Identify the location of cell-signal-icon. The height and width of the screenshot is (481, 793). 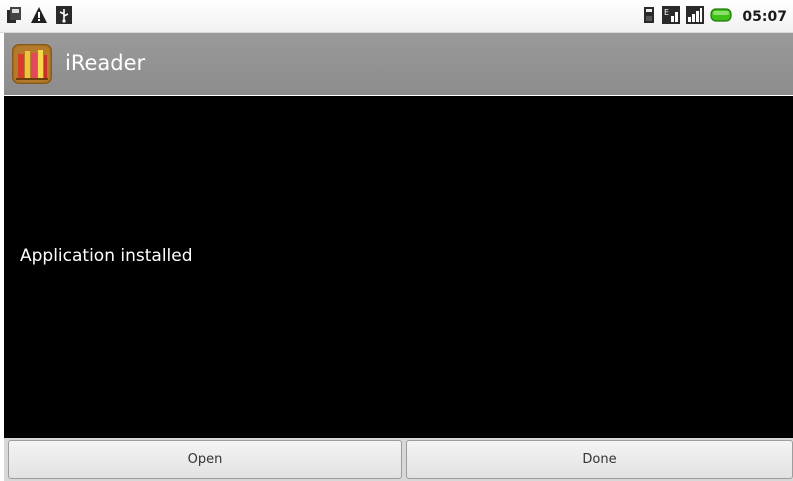
(695, 17).